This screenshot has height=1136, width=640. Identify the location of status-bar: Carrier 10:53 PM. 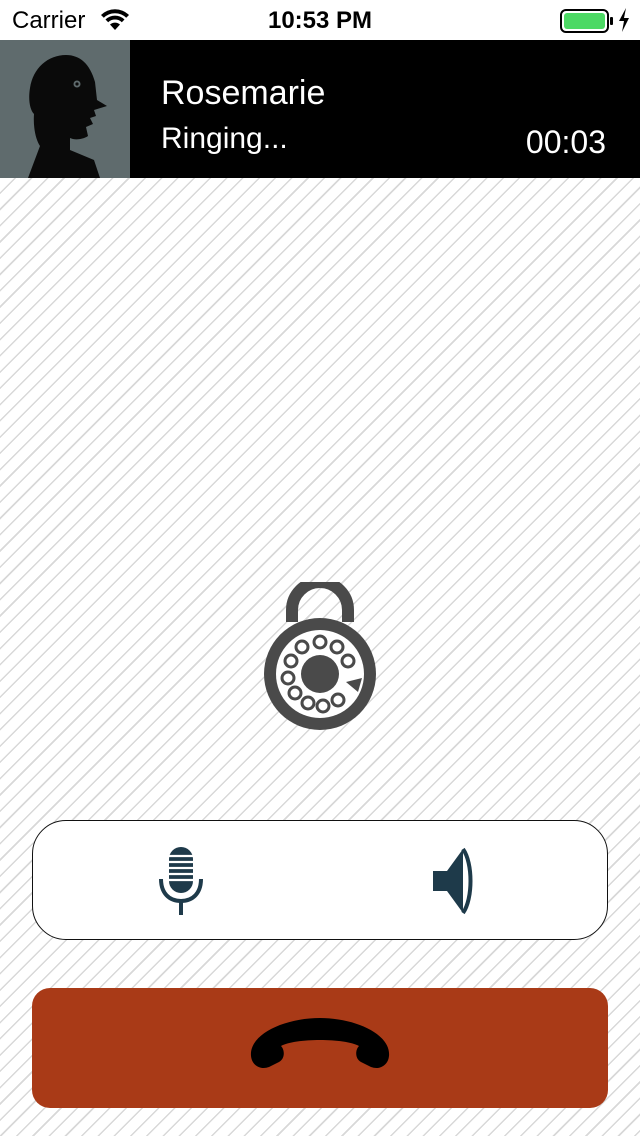
(320, 20).